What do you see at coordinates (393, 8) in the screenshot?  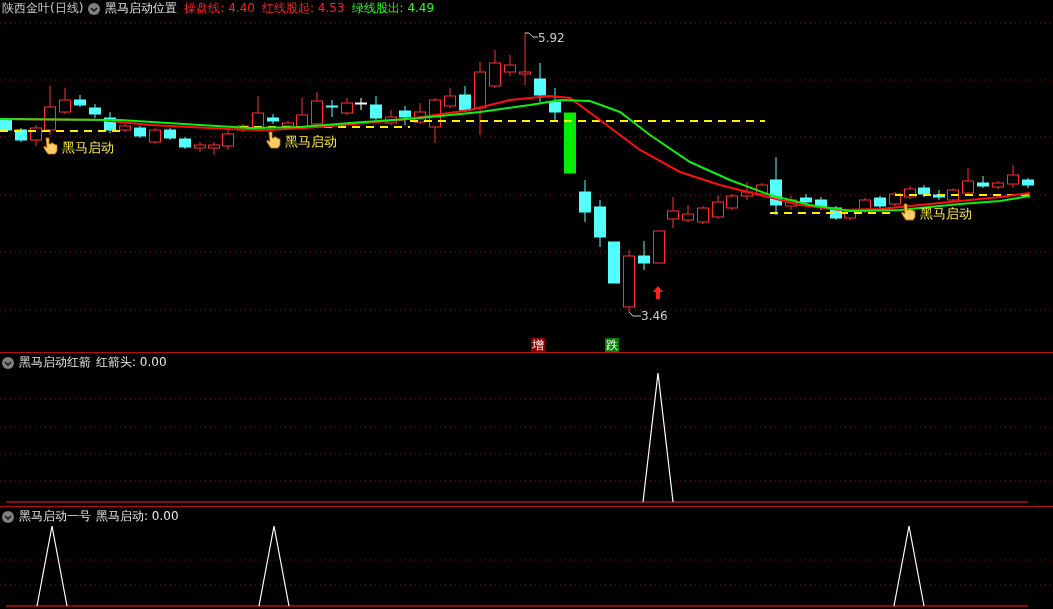 I see `indicator-reading: 绿线股出: 4.49` at bounding box center [393, 8].